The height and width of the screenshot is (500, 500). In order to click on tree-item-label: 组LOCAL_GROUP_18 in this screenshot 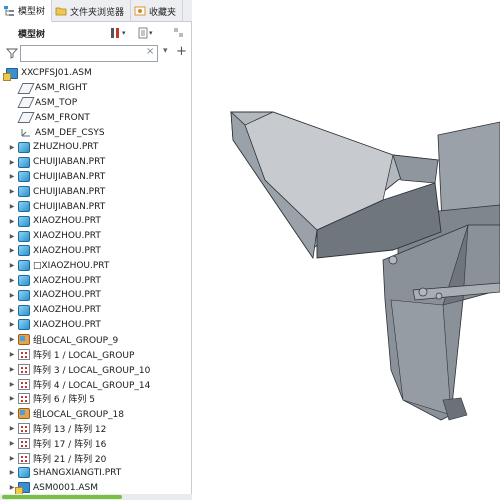, I will do `click(79, 415)`.